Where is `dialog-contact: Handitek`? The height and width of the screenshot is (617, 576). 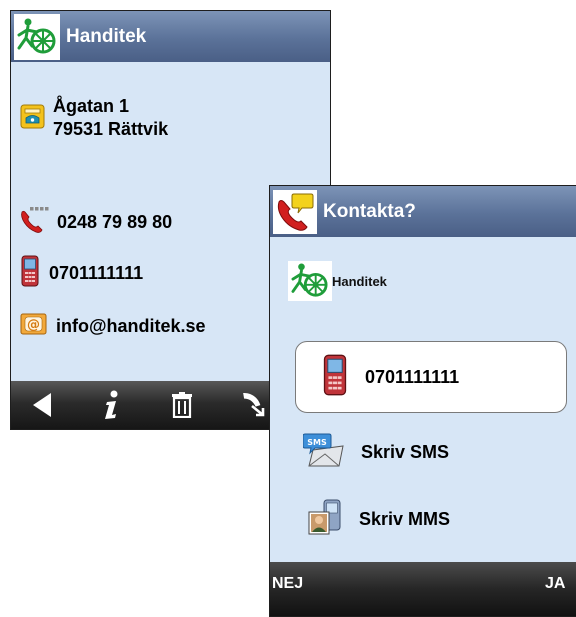
dialog-contact: Handitek is located at coordinates (337, 281).